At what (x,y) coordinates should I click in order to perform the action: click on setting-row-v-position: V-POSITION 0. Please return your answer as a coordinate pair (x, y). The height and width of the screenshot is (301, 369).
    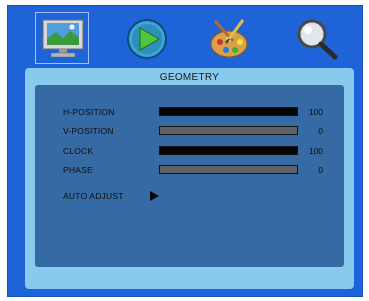
    Looking at the image, I should click on (189, 131).